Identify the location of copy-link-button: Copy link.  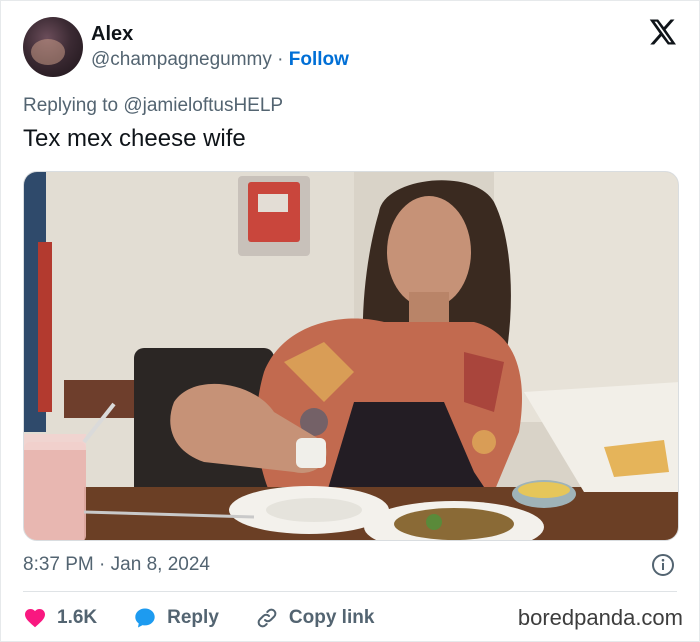
(315, 618).